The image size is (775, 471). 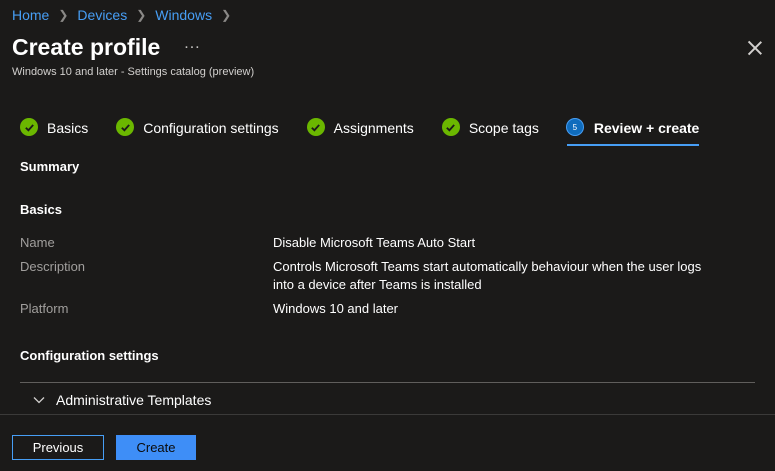 I want to click on platform-value: Windows 10 and later, so click(x=336, y=308).